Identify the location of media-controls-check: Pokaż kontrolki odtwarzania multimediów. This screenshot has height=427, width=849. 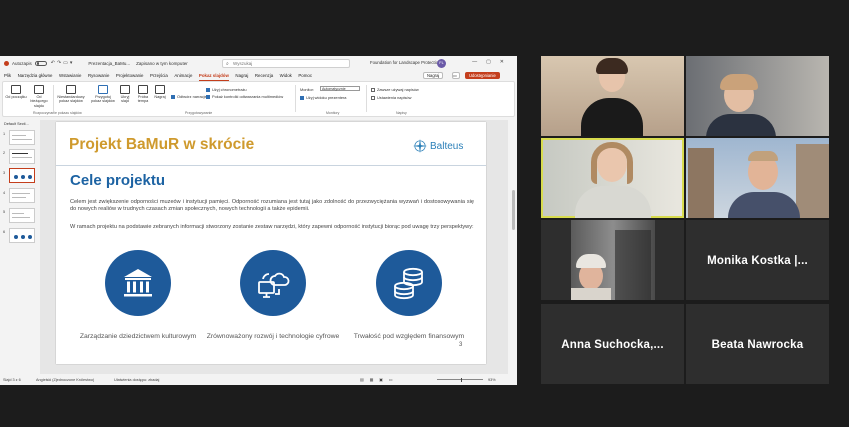
(244, 96).